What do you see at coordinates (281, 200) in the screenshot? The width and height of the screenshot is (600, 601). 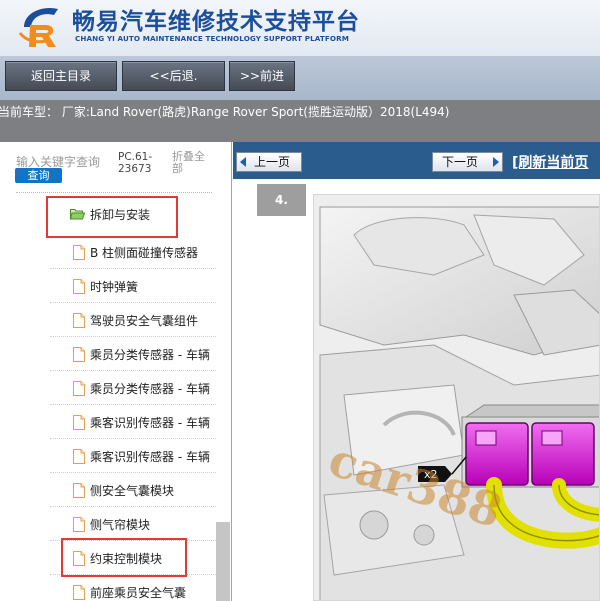 I see `step-number: 4.` at bounding box center [281, 200].